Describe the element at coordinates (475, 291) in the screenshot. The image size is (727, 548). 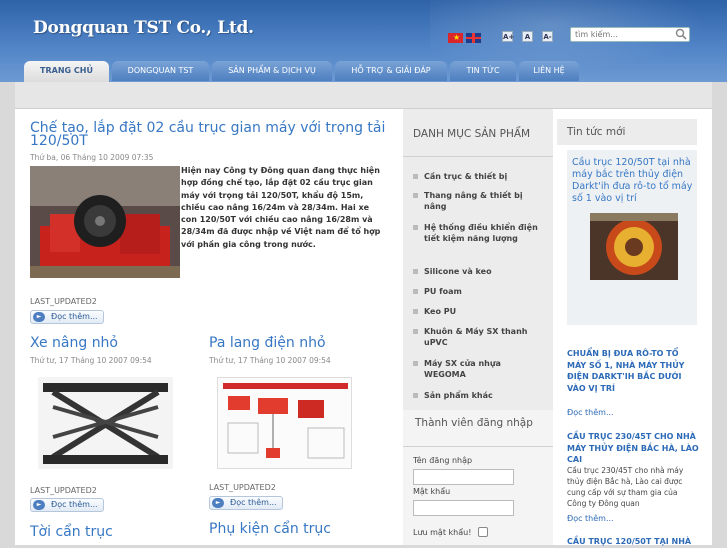
I see `category-item: PU foam` at that location.